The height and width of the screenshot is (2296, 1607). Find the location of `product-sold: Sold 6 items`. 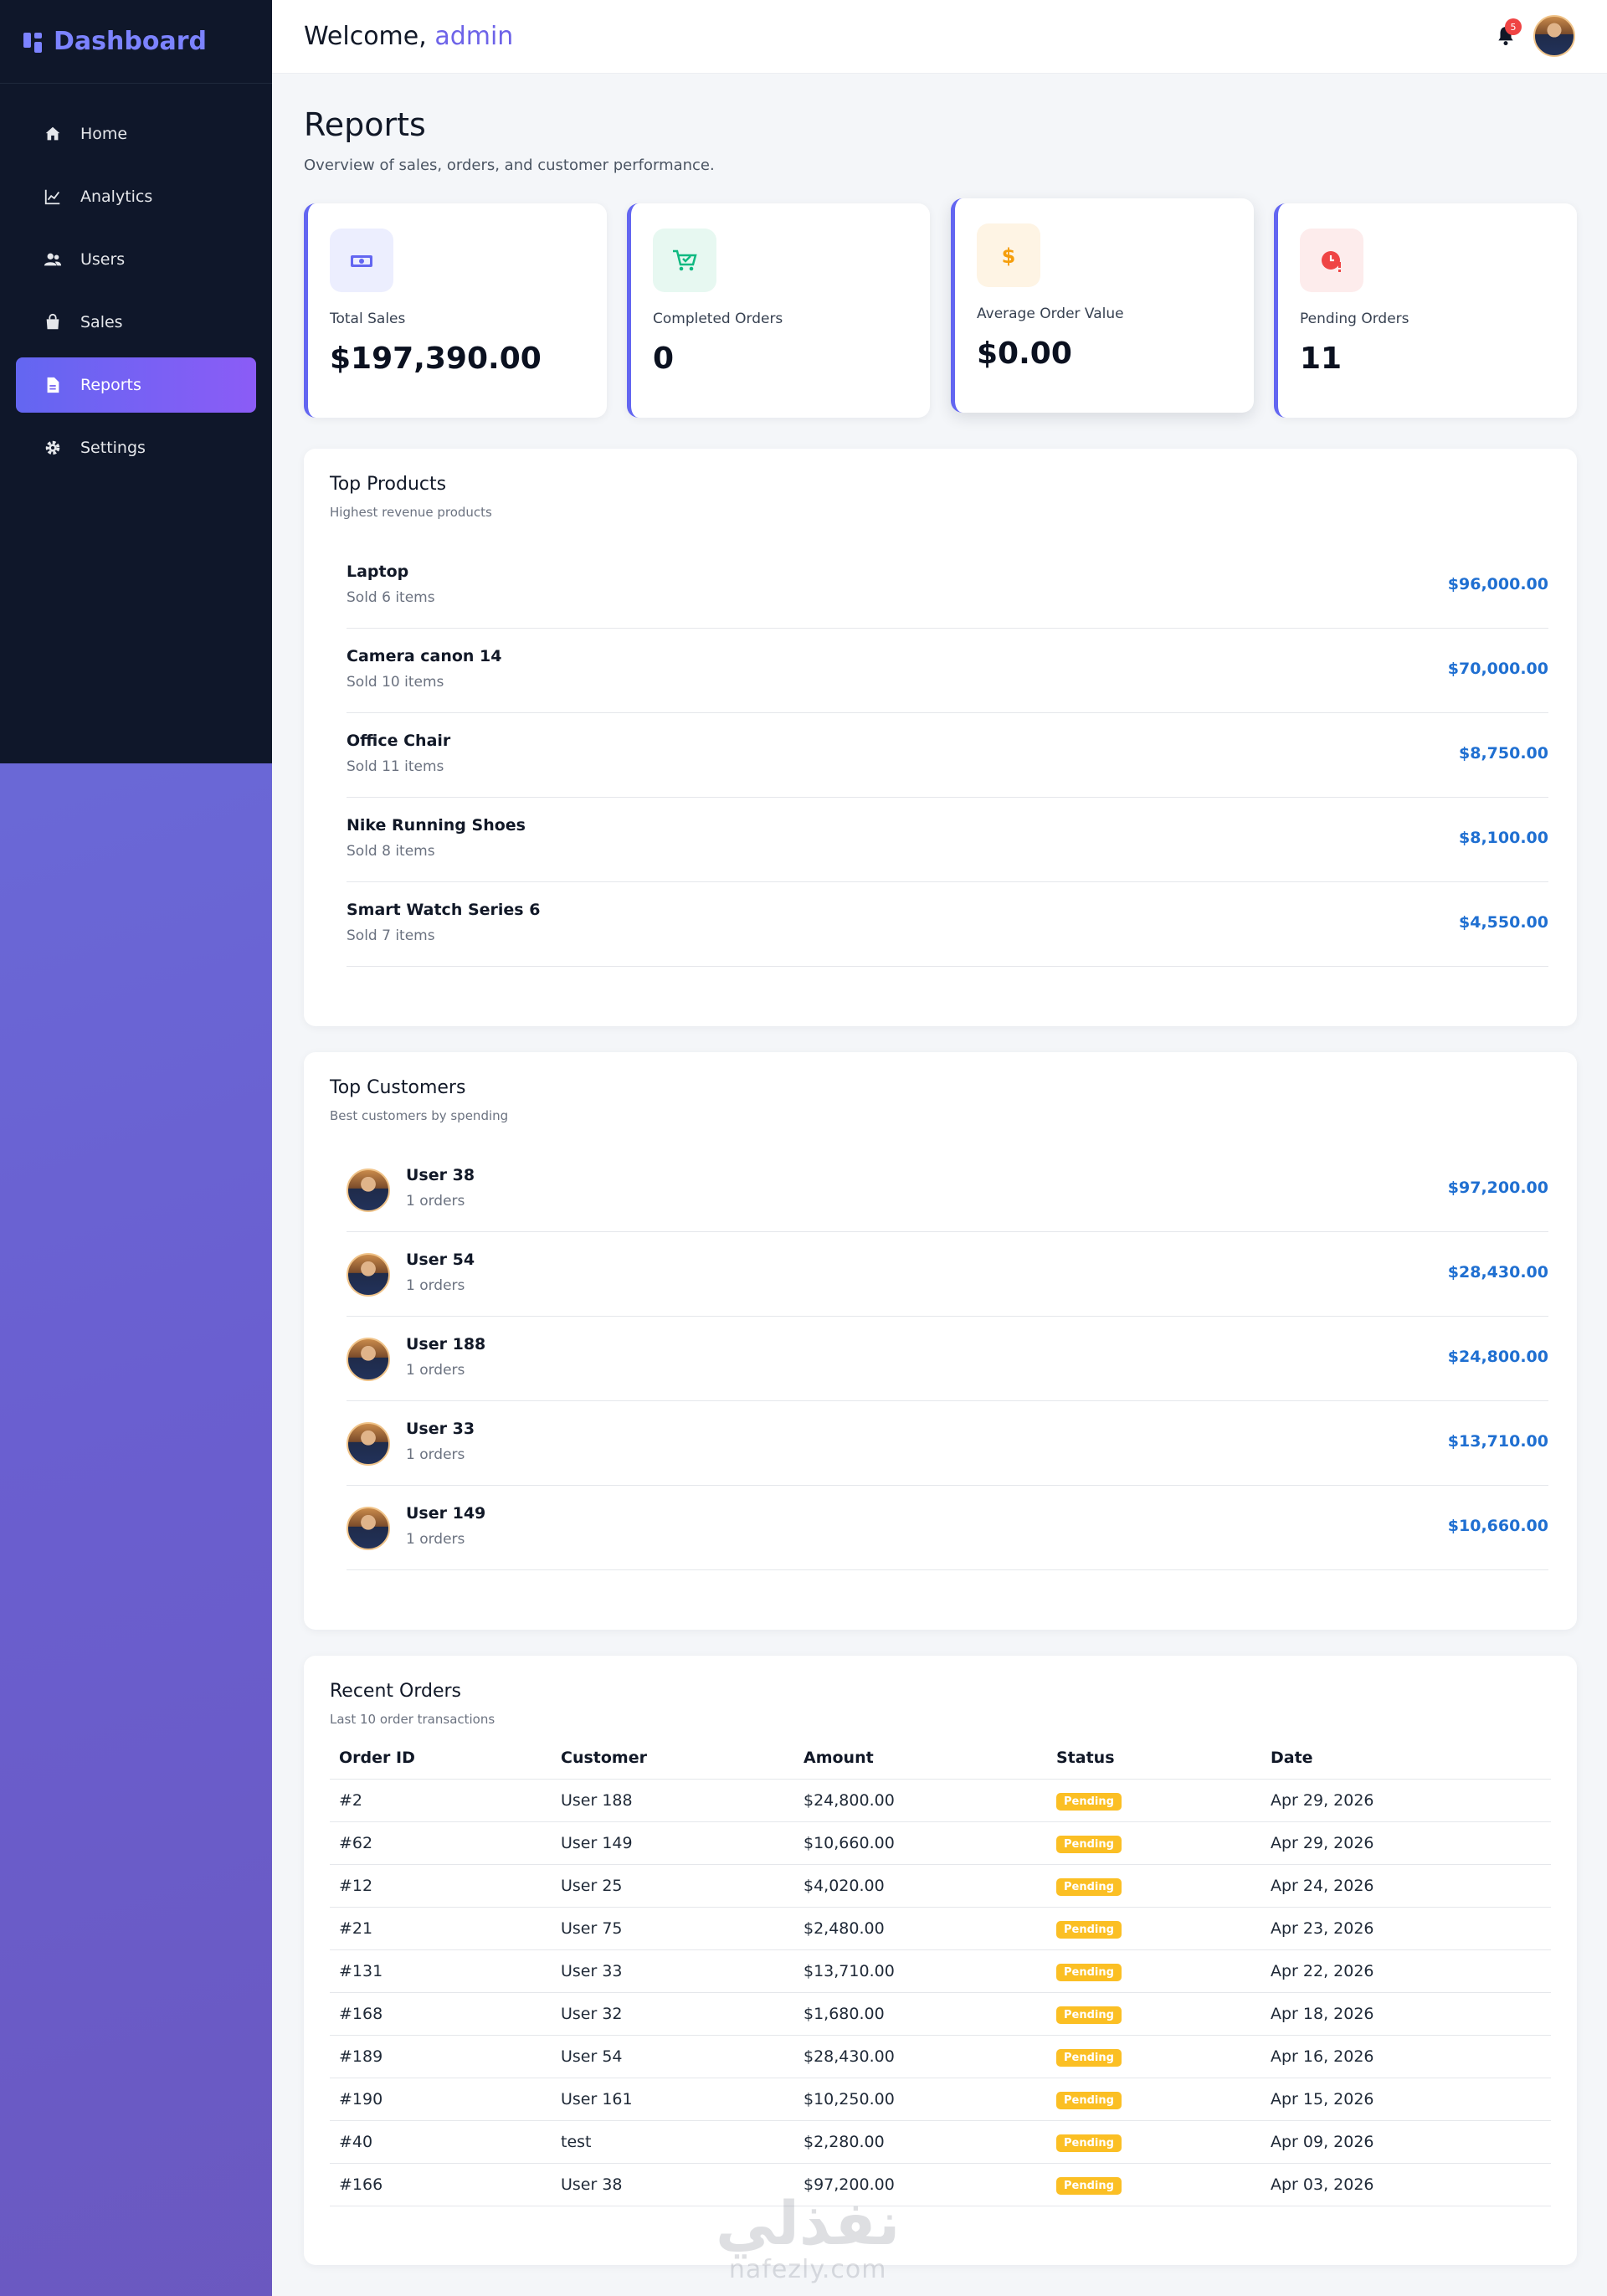

product-sold: Sold 6 items is located at coordinates (391, 597).